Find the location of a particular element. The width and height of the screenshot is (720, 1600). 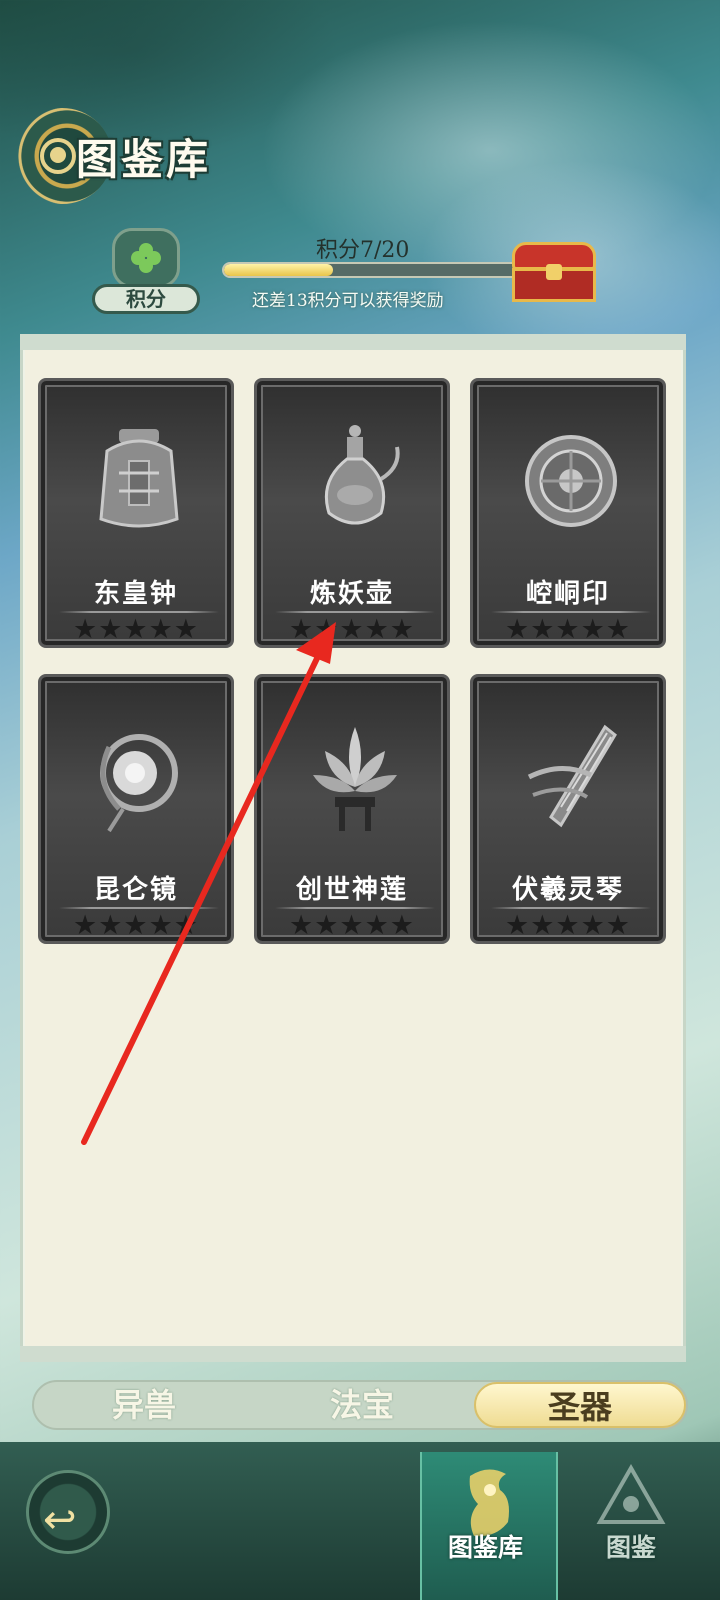

page-header: 图鉴库 is located at coordinates (162, 154).